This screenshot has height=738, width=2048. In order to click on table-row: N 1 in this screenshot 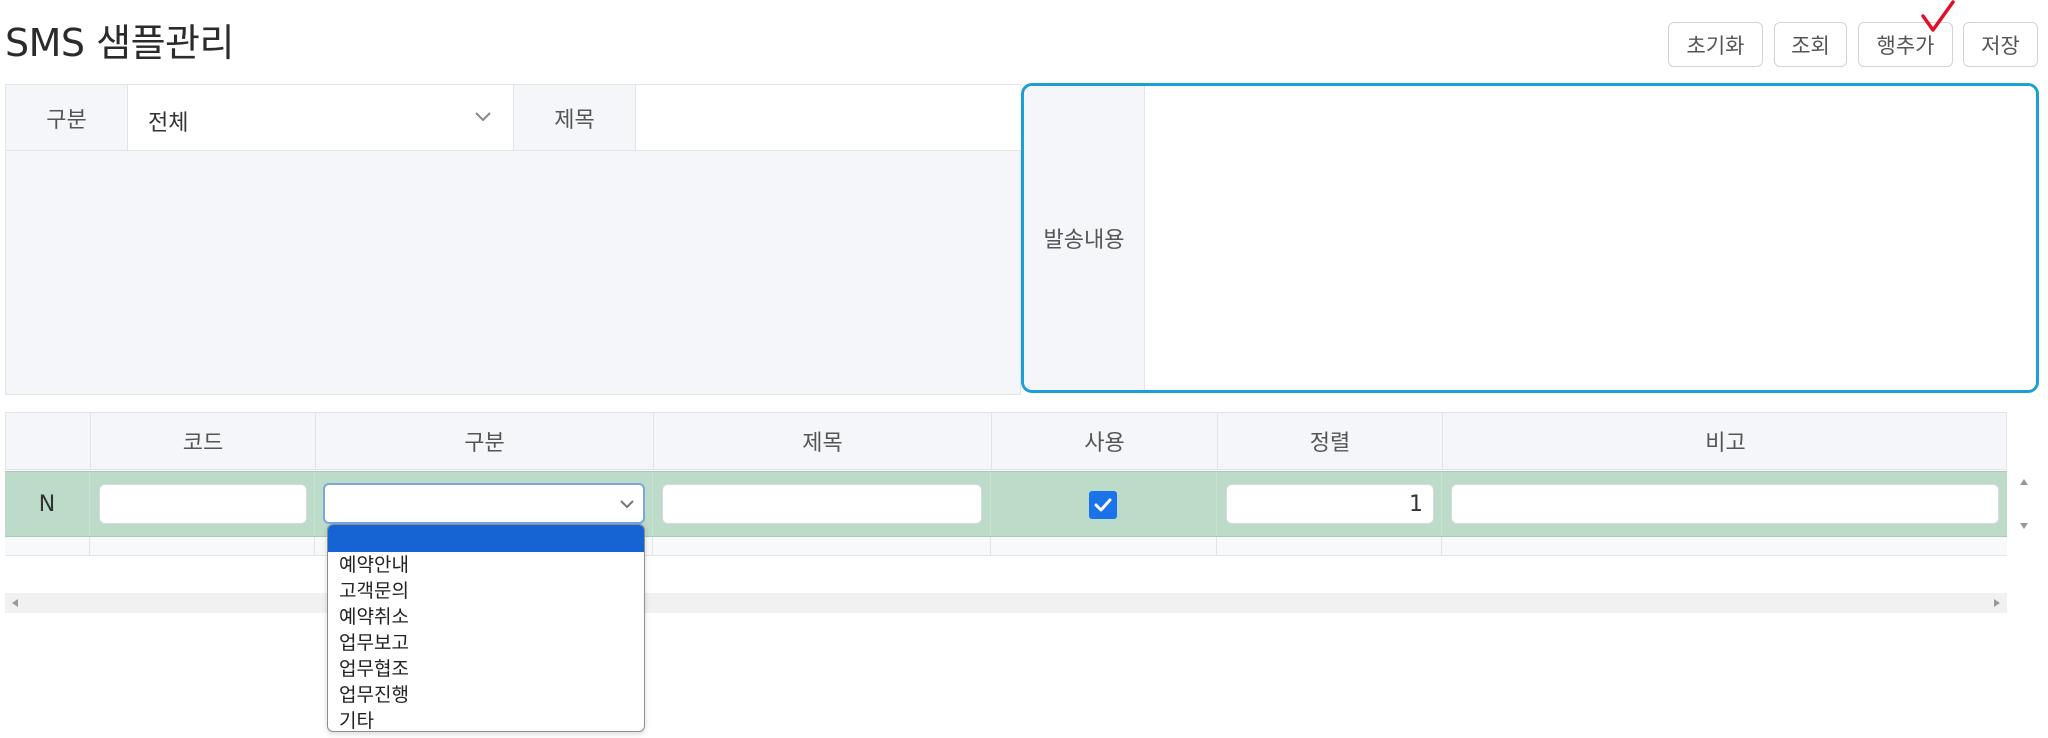, I will do `click(1006, 504)`.